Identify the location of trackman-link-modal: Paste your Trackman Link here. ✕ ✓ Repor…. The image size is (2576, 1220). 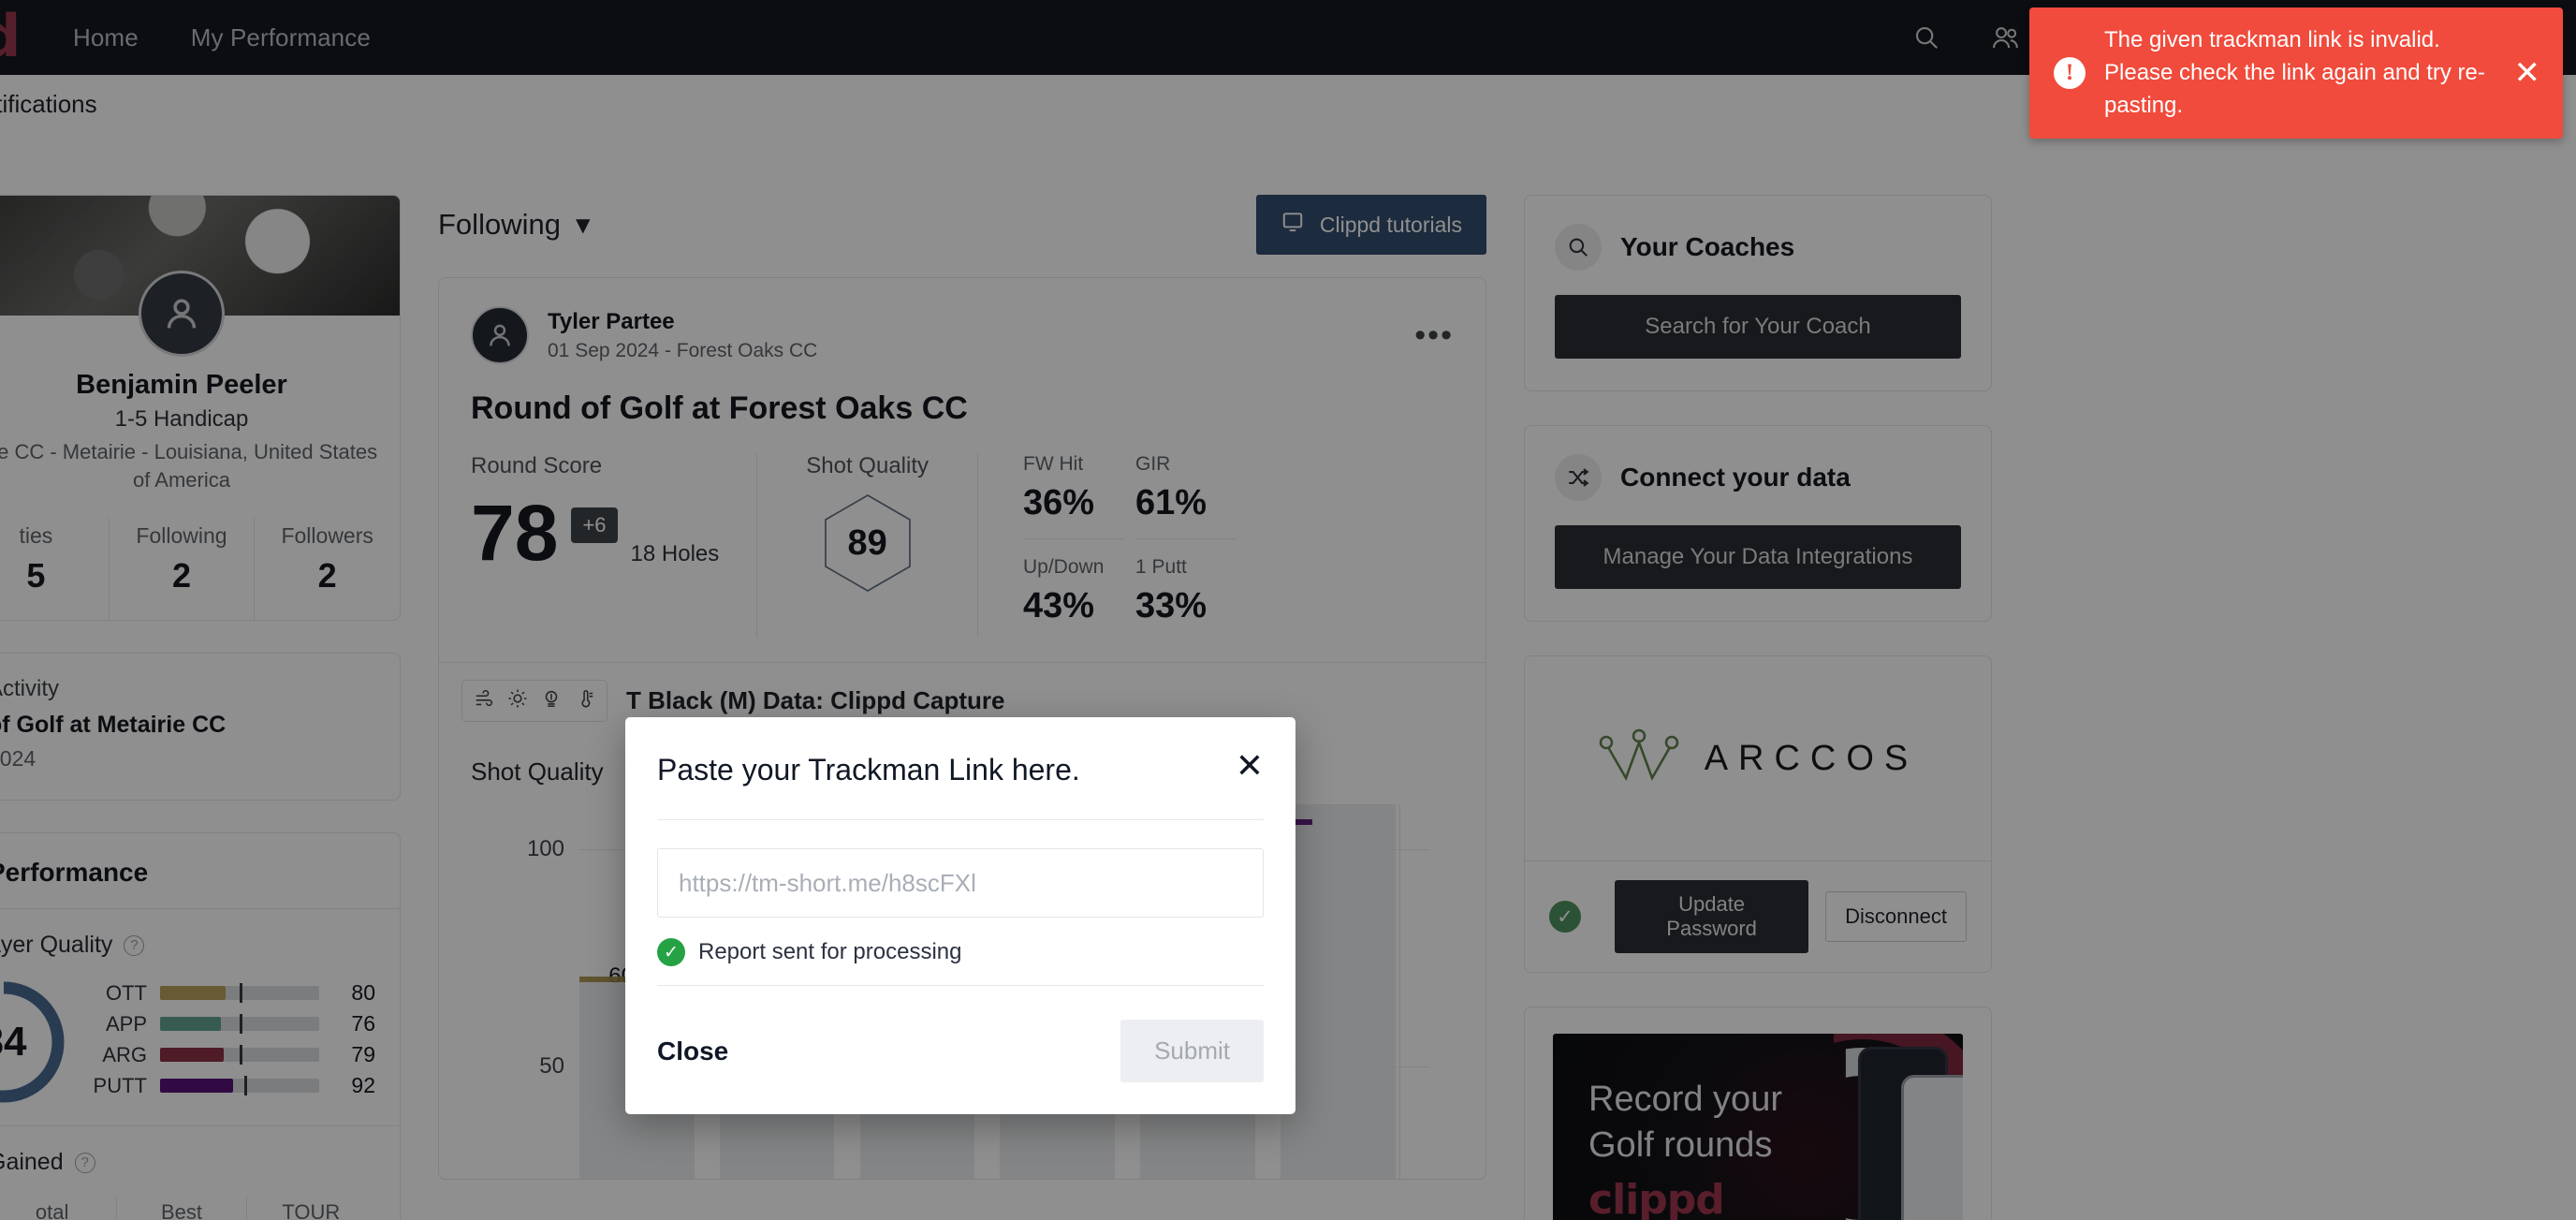
(960, 915).